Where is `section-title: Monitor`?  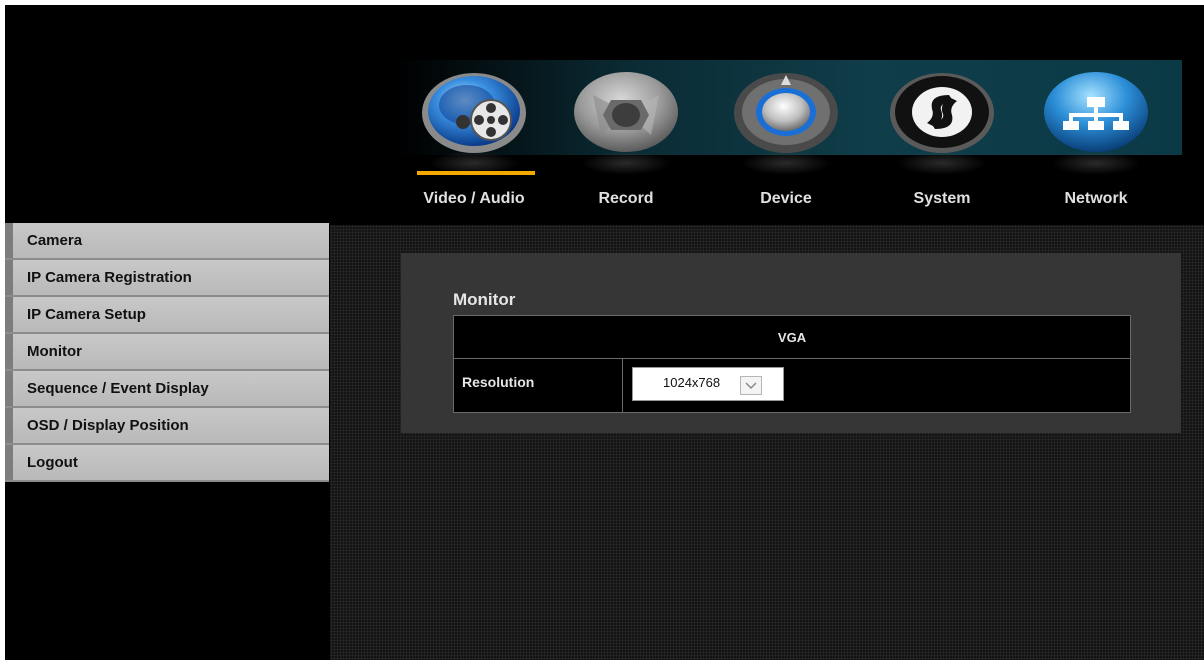
section-title: Monitor is located at coordinates (484, 299).